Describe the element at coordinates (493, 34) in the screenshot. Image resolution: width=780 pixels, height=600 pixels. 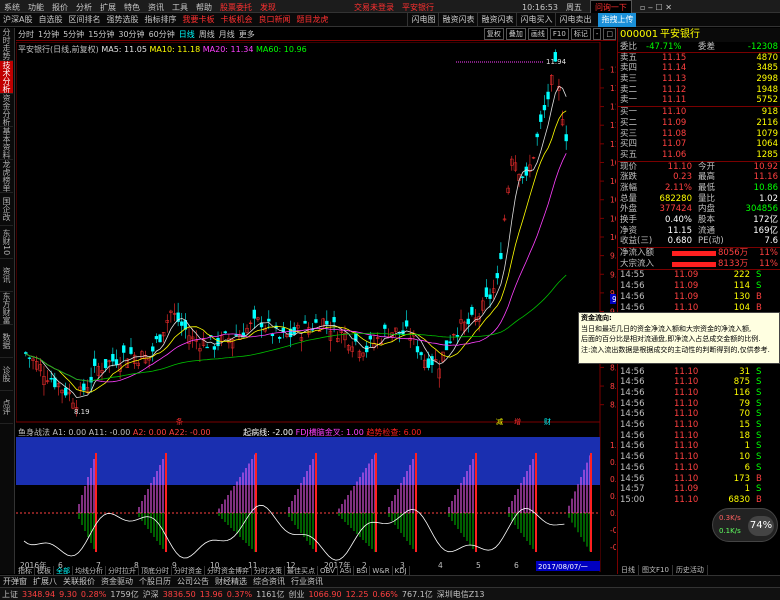
I see `chart-tool-button: 复权` at that location.